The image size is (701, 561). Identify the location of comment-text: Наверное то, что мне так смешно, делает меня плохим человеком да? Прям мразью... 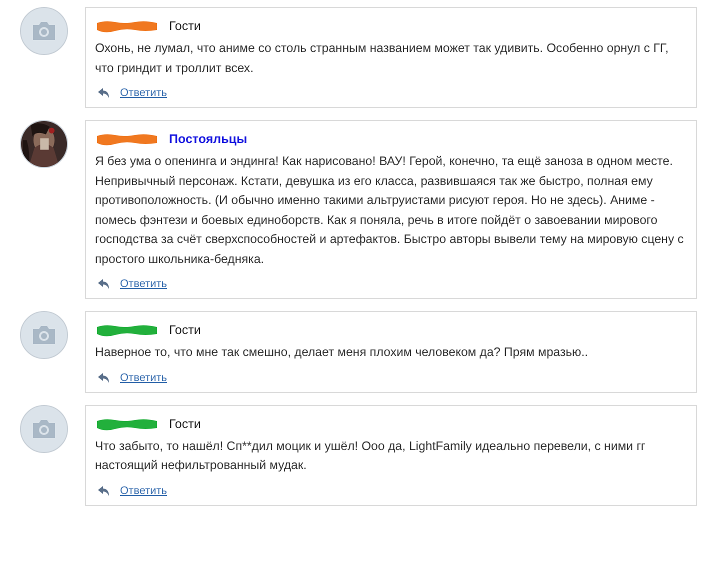
(342, 352).